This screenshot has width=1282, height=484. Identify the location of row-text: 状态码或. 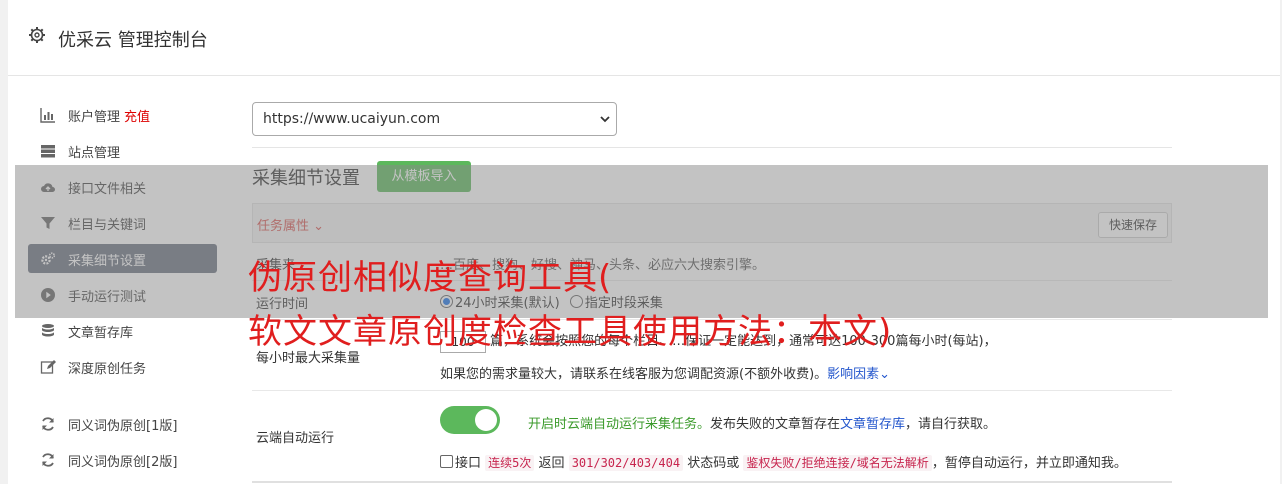
(713, 463).